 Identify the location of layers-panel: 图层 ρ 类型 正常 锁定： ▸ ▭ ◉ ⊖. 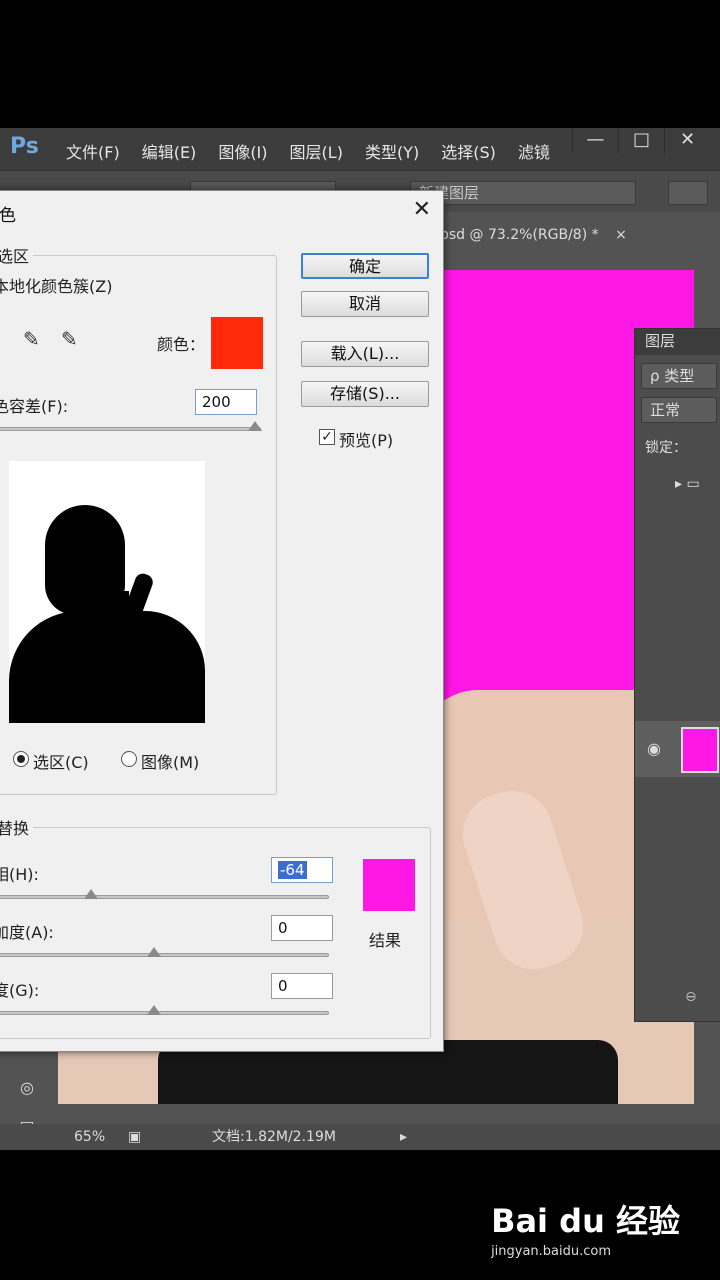
(677, 675).